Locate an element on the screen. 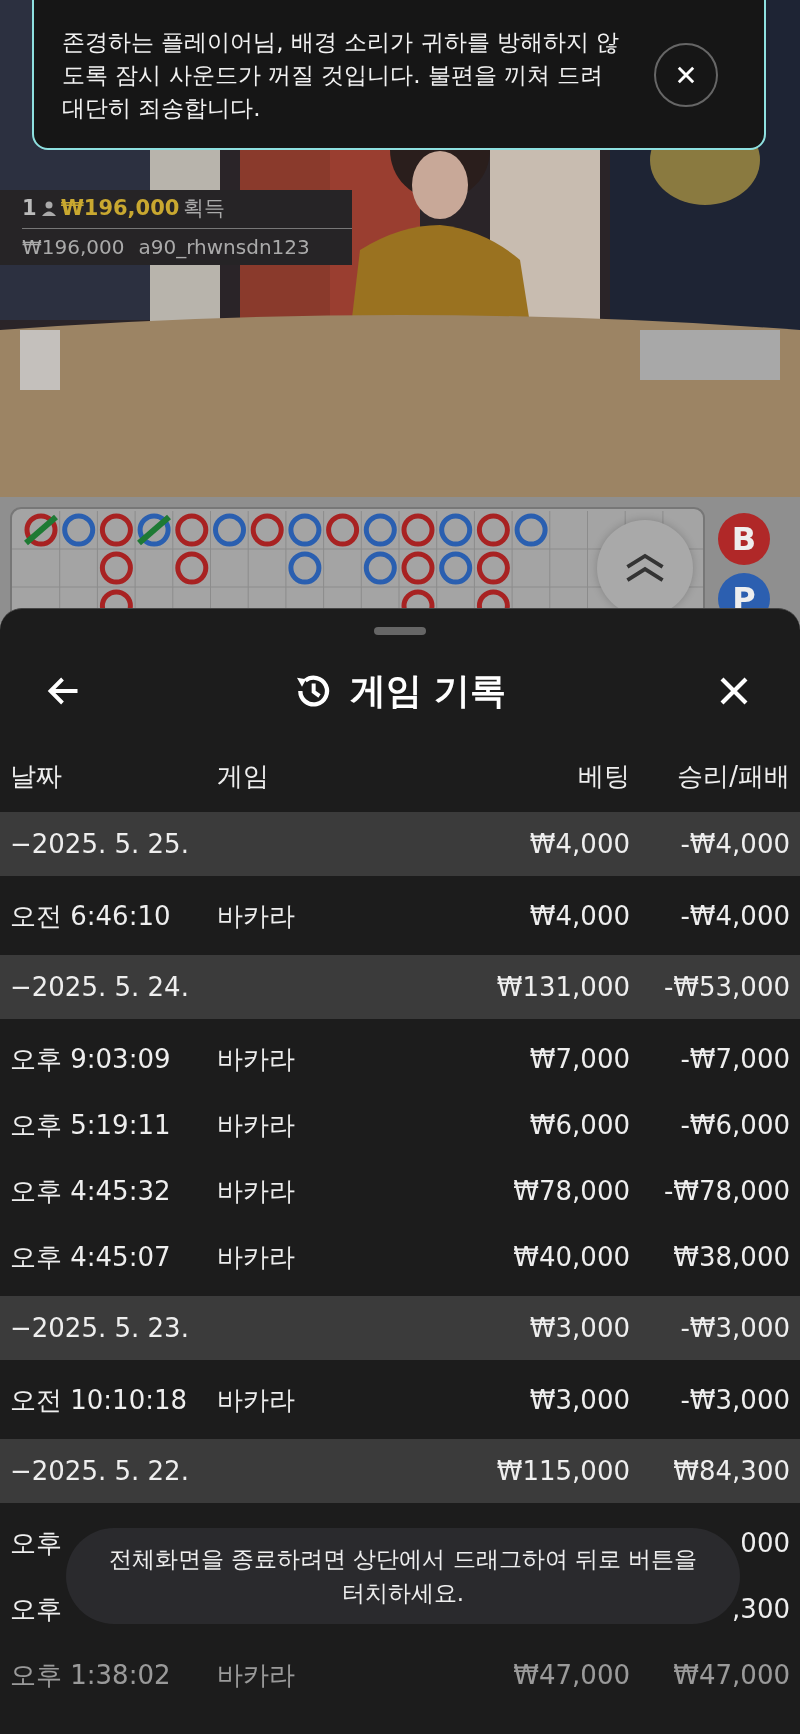  notification-message: 존경하는 플레이어님, 배경 소리가 귀하를 방해하지 않도록 잠시 사운드가 꺼질 것입니다. 불편을 끼쳐 드려 대단히 죄송합니다. is located at coordinates (341, 75).